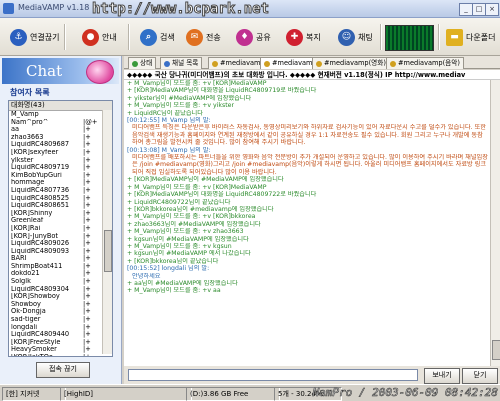 Image resolution: width=500 pixels, height=401 pixels. I want to click on disconnect-button: ⚓ 연결끊기, so click(34, 37).